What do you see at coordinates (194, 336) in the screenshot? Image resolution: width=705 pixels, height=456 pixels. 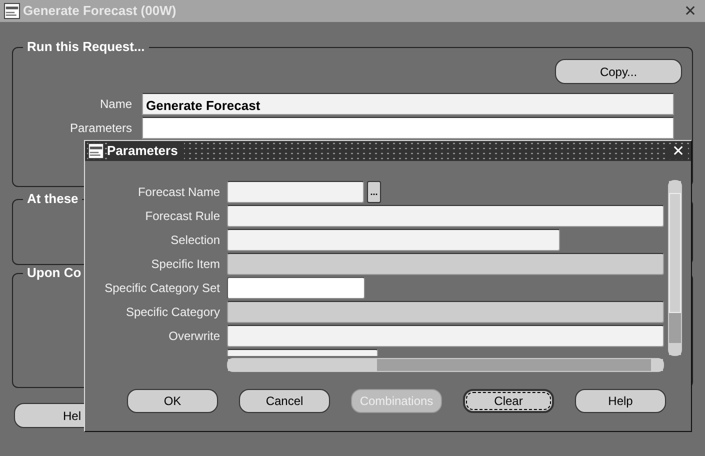 I see `field-label: Overwrite` at bounding box center [194, 336].